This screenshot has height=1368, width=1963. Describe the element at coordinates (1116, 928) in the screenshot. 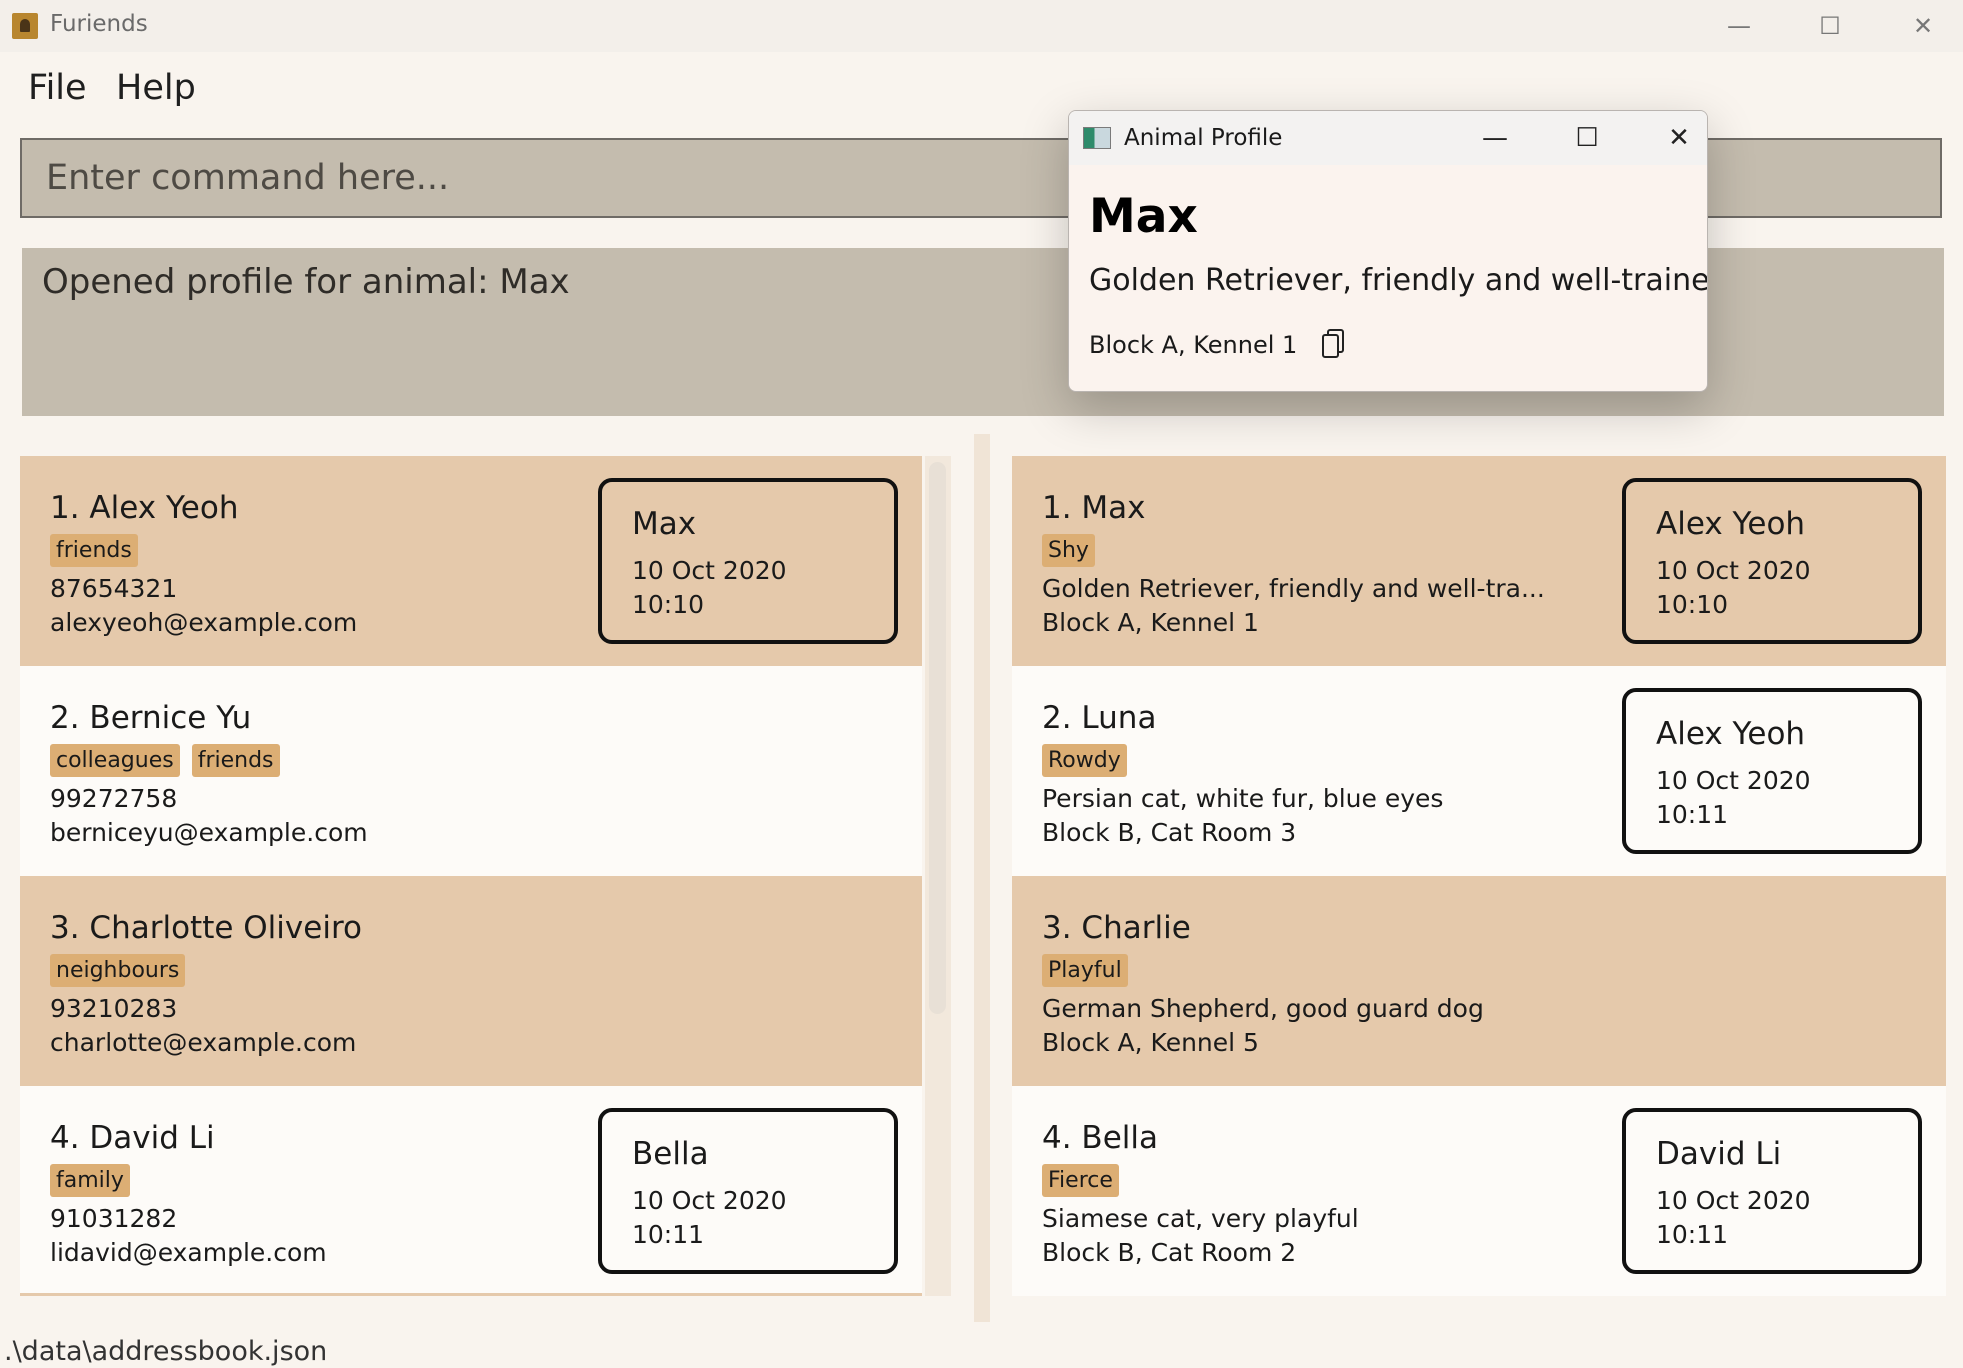

I see `animal-name: 3. Charlie` at that location.